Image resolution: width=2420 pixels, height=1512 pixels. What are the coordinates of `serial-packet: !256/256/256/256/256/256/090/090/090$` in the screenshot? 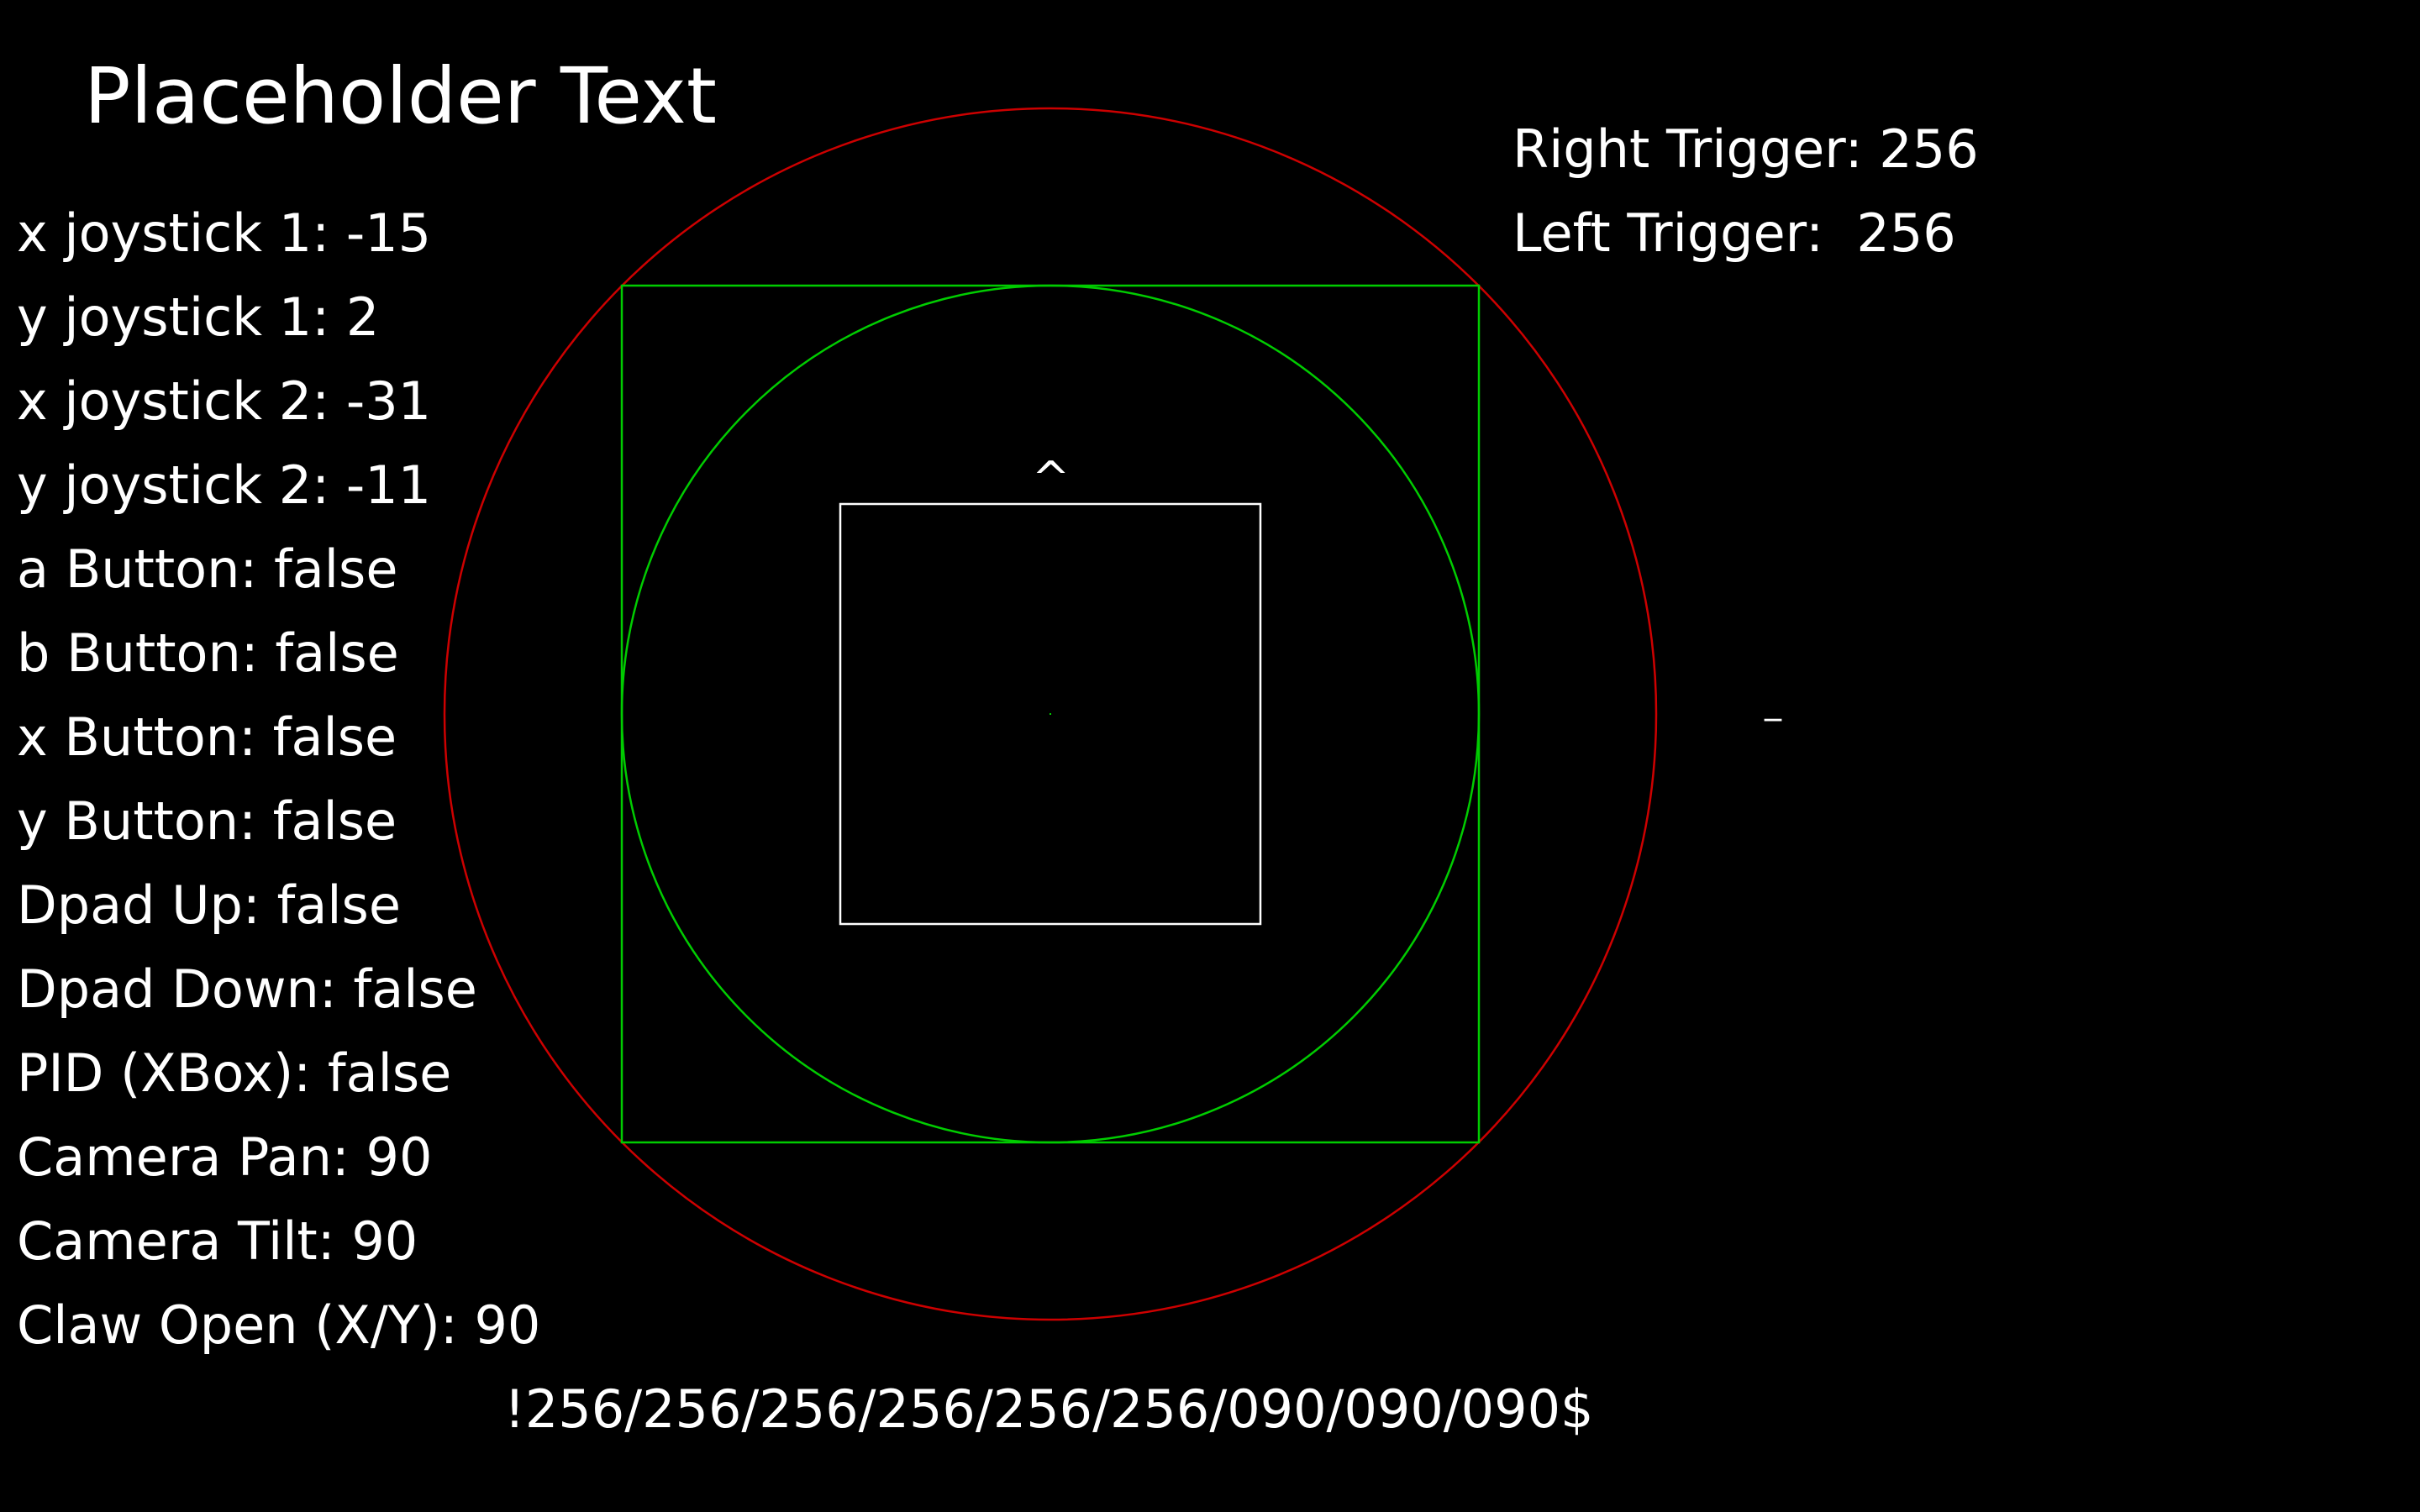 It's located at (1049, 1409).